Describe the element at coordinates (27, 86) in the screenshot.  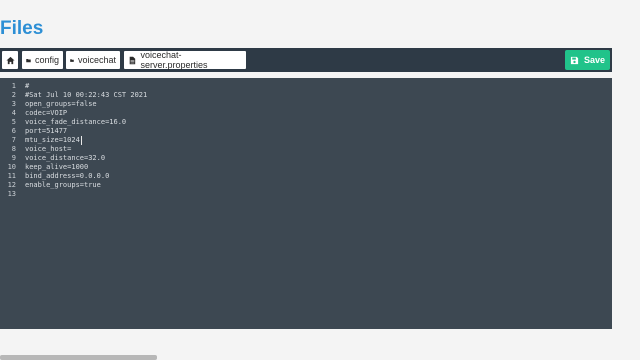
I see `line-text: #` at that location.